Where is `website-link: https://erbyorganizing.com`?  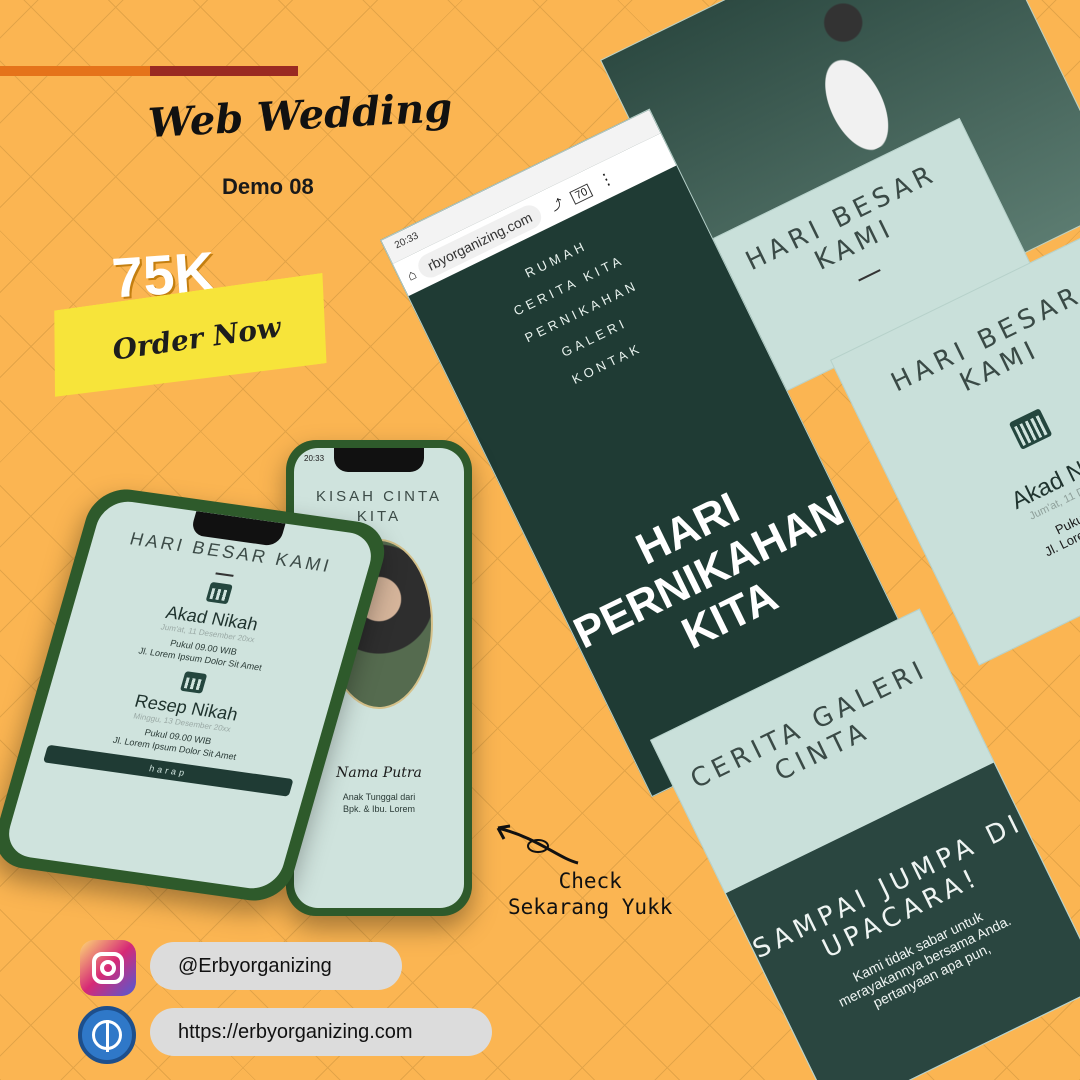 website-link: https://erbyorganizing.com is located at coordinates (321, 1032).